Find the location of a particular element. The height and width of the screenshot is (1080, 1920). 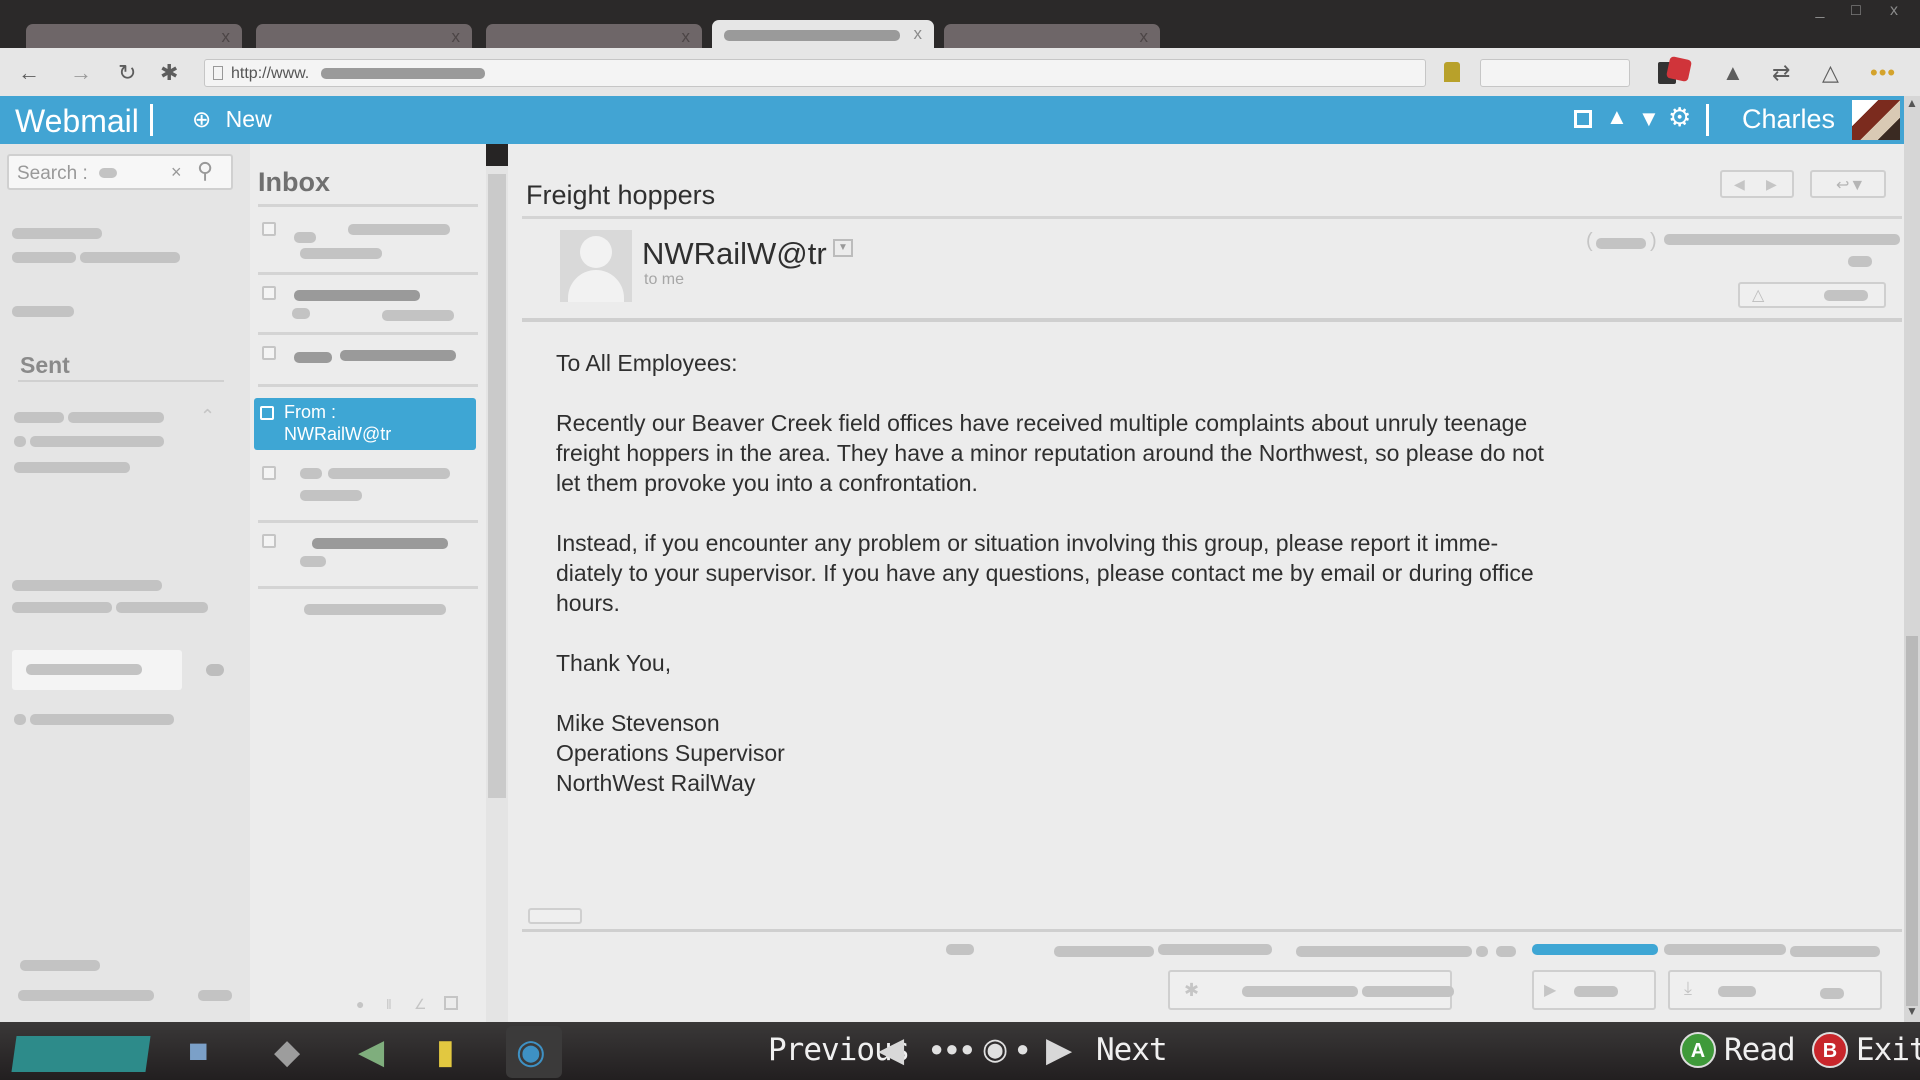

browser-search-field is located at coordinates (1555, 73).